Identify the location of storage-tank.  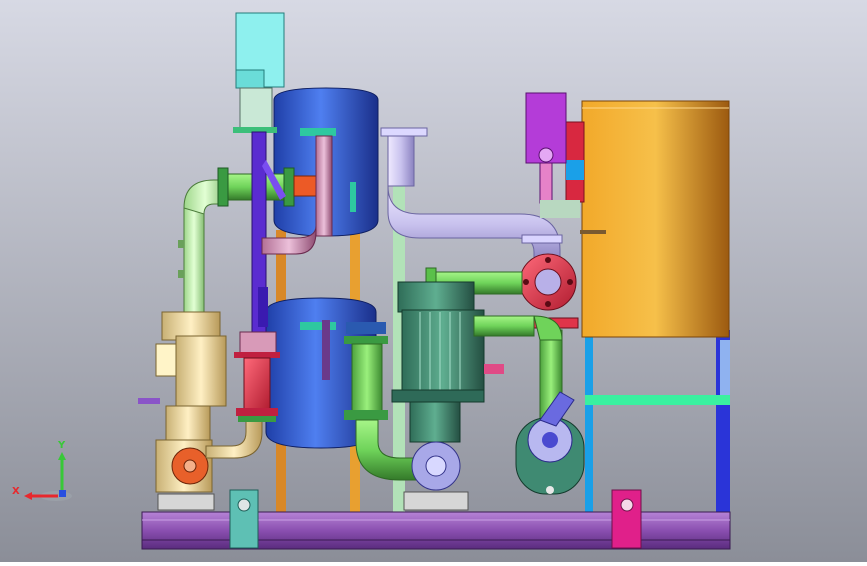
(647, 219).